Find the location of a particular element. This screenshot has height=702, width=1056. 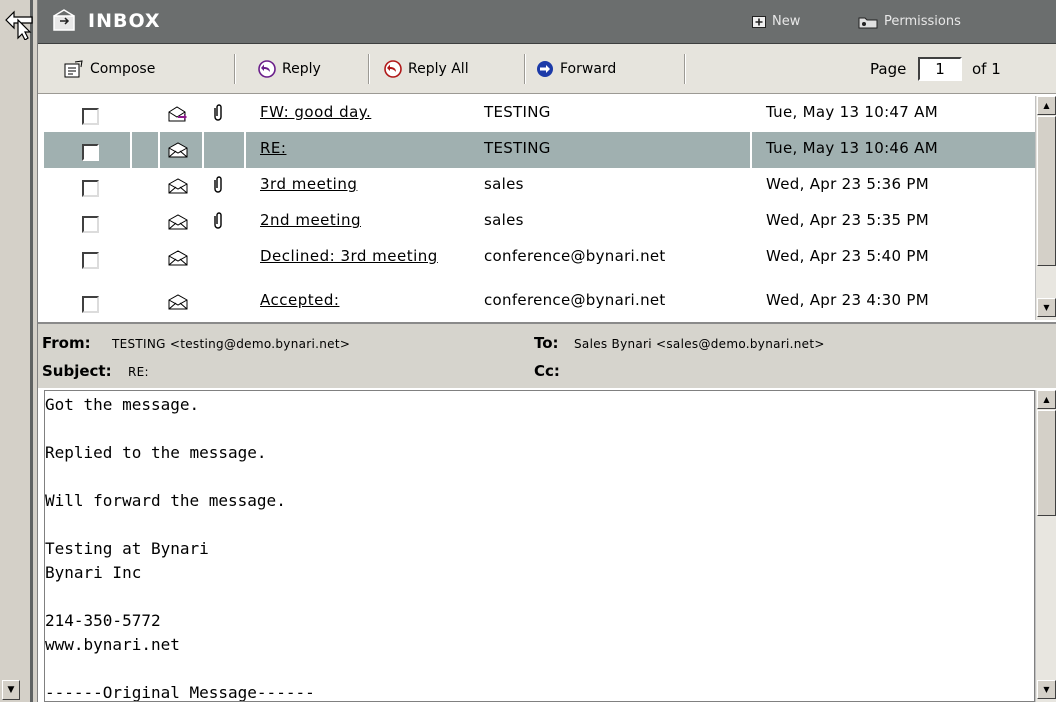

permissions-button: Permissions is located at coordinates (909, 21).